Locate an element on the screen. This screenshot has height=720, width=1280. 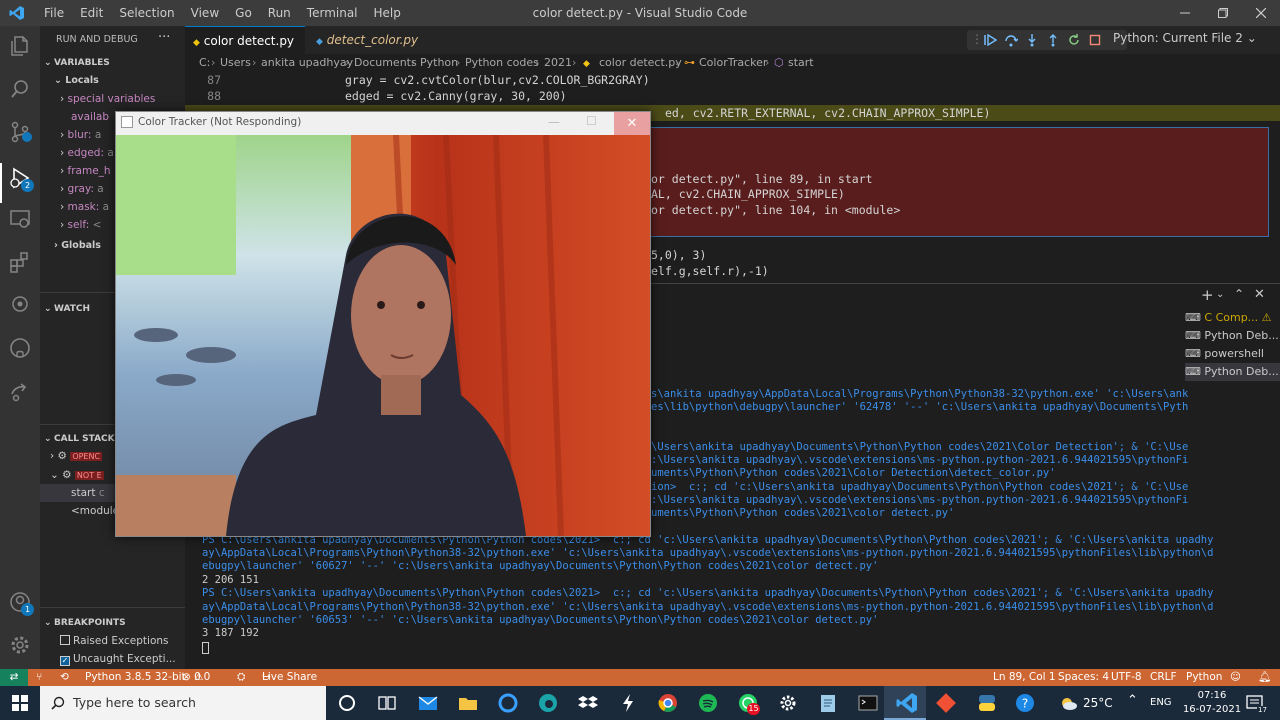
breadcrumb-item: start is located at coordinates (801, 63).